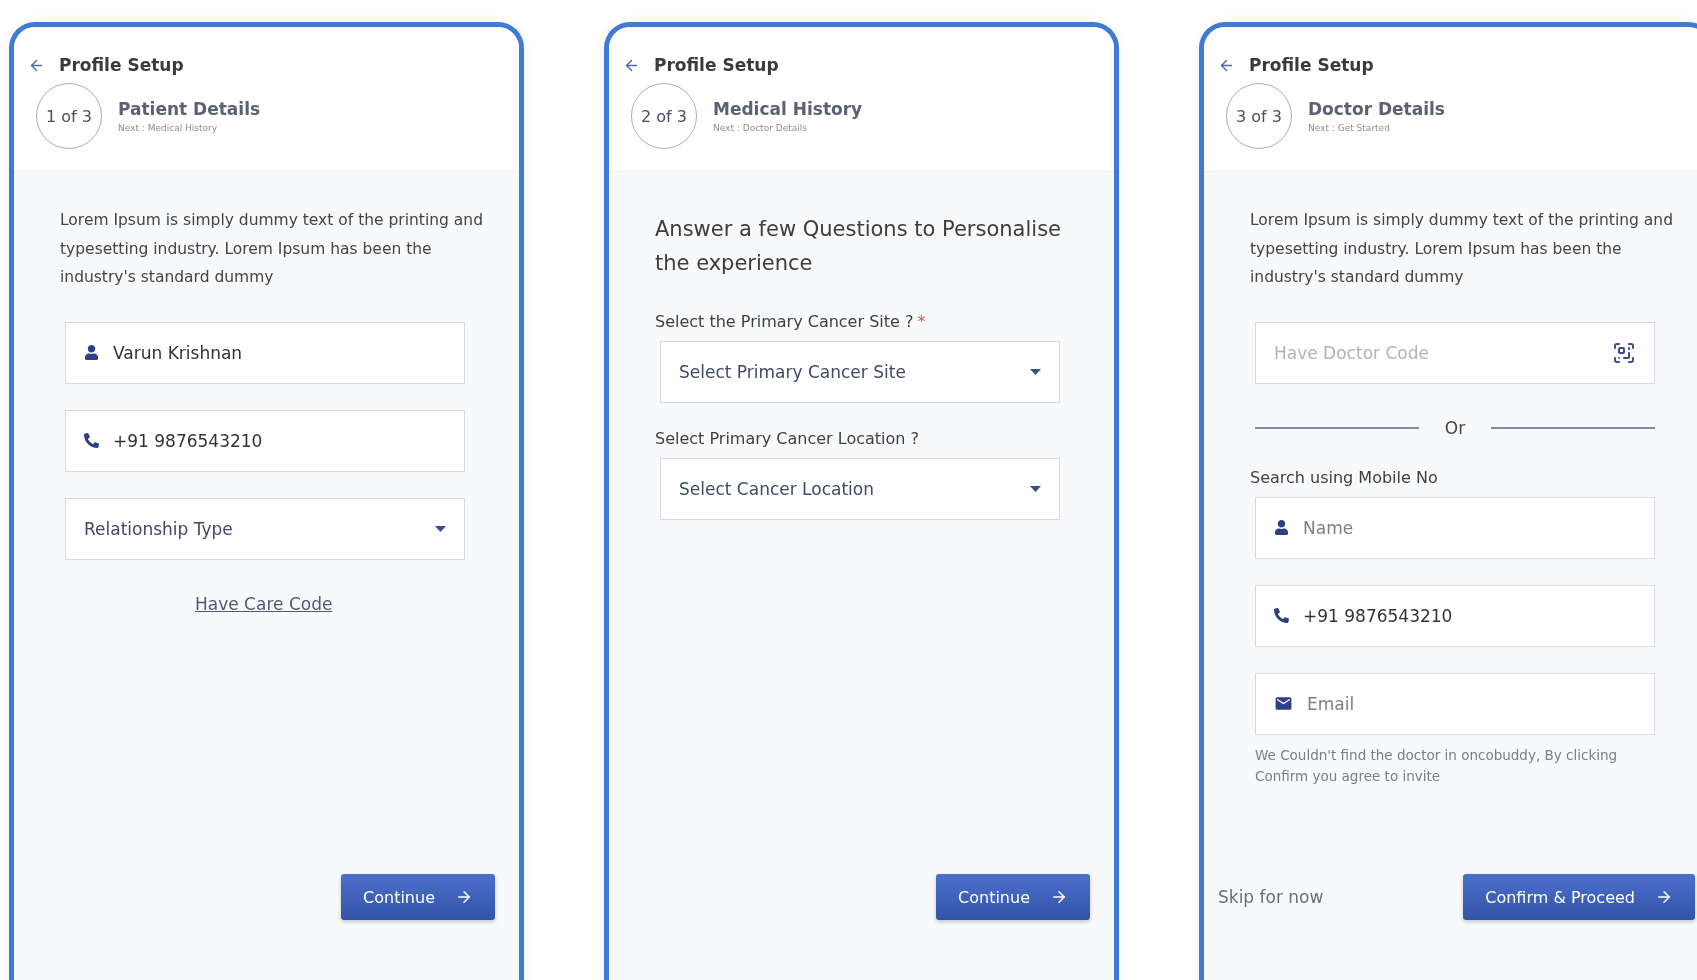 This screenshot has width=1697, height=980. I want to click on question-heading: Answer a few Questions to Personalise the experience, so click(858, 246).